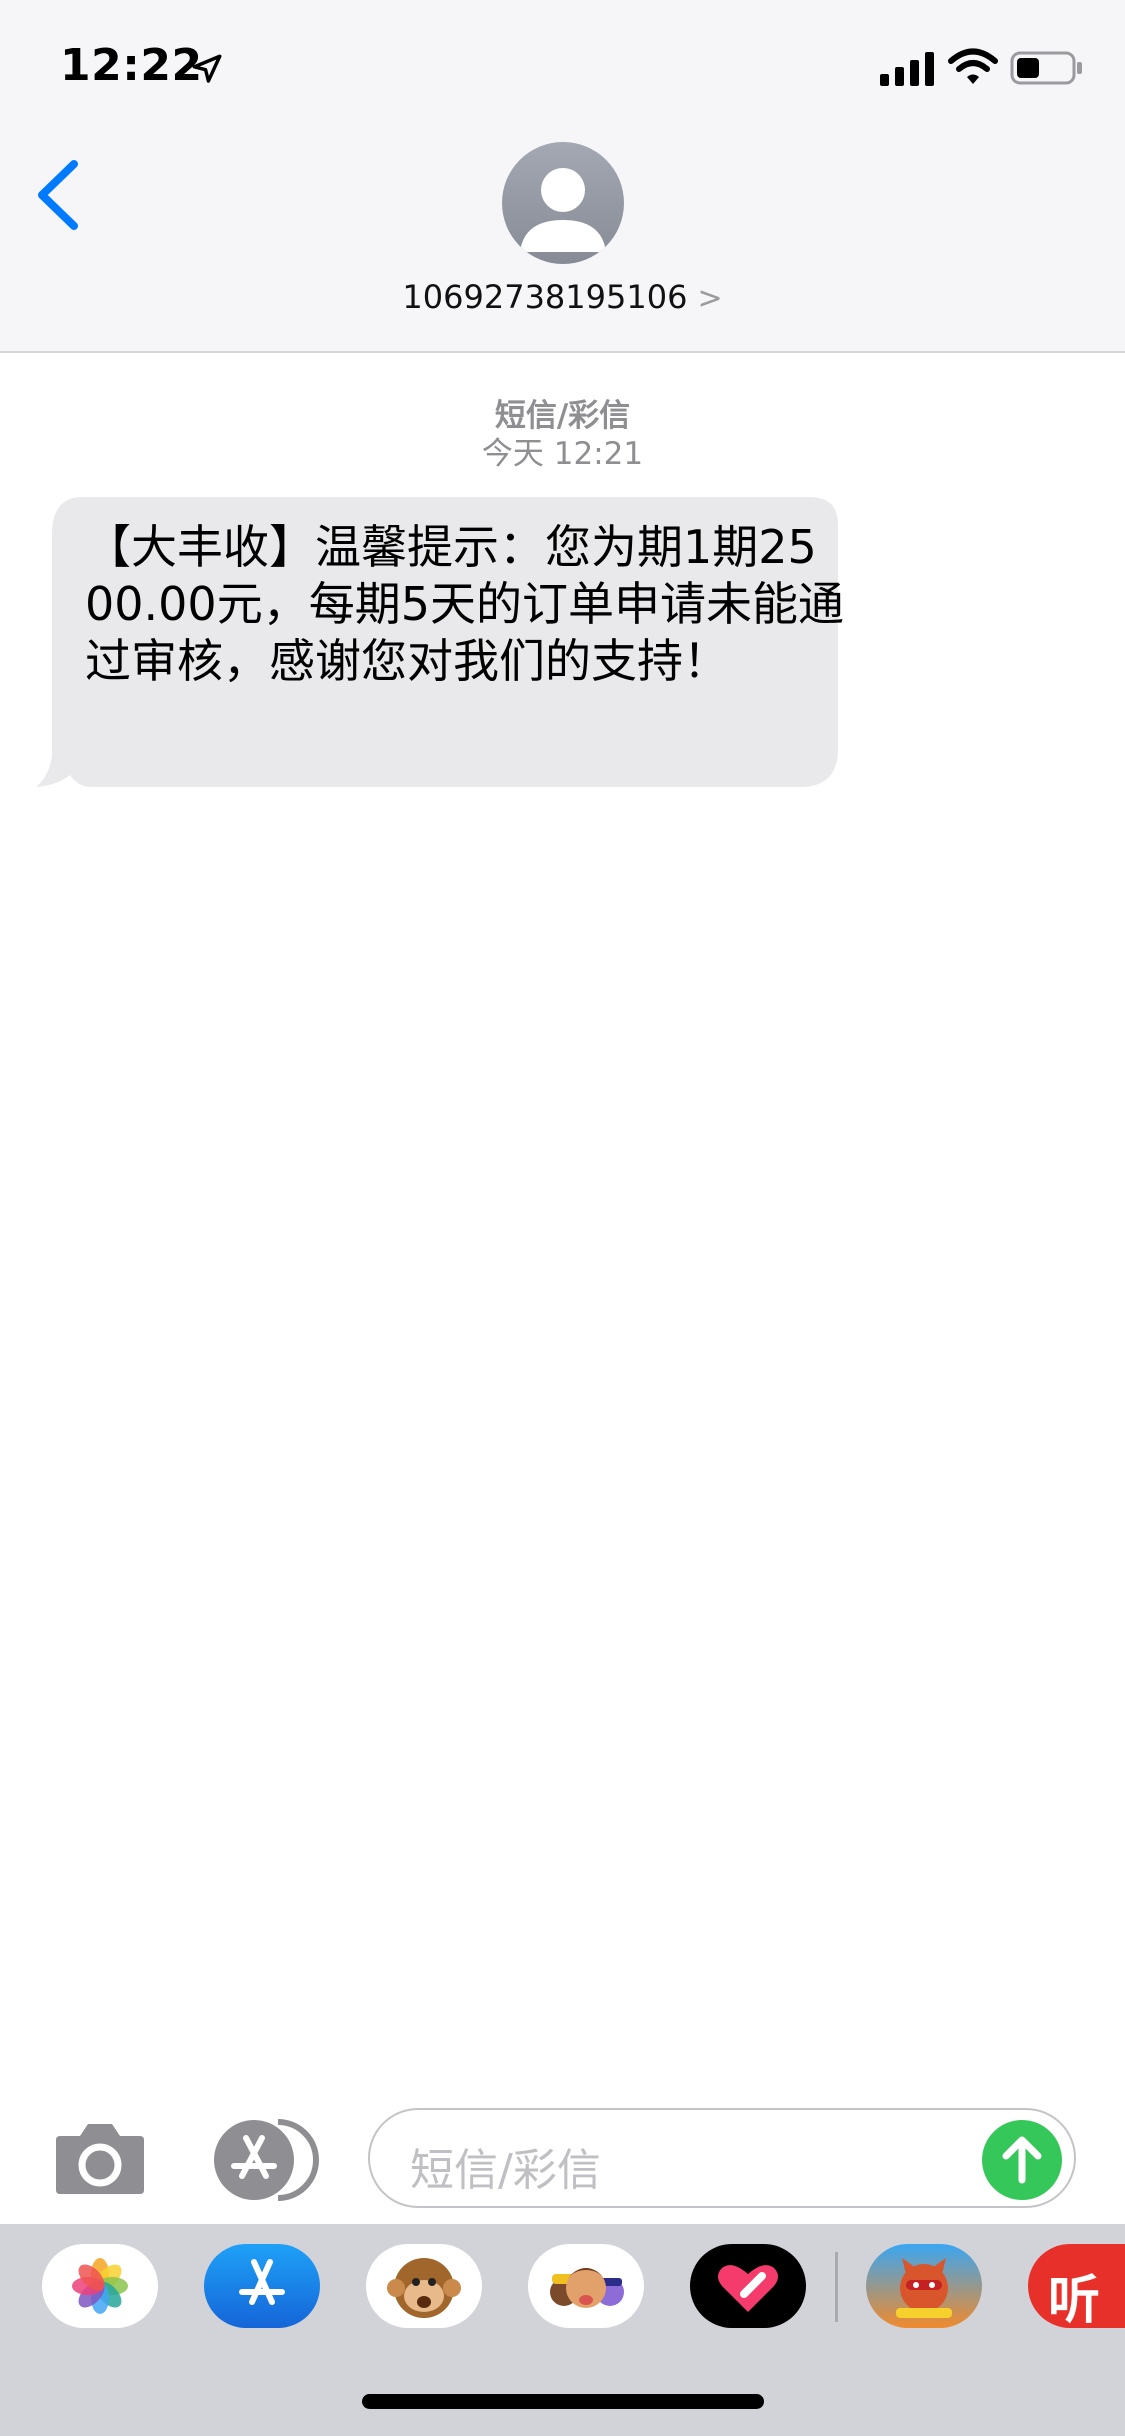  I want to click on status-time: 12:22, so click(131, 65).